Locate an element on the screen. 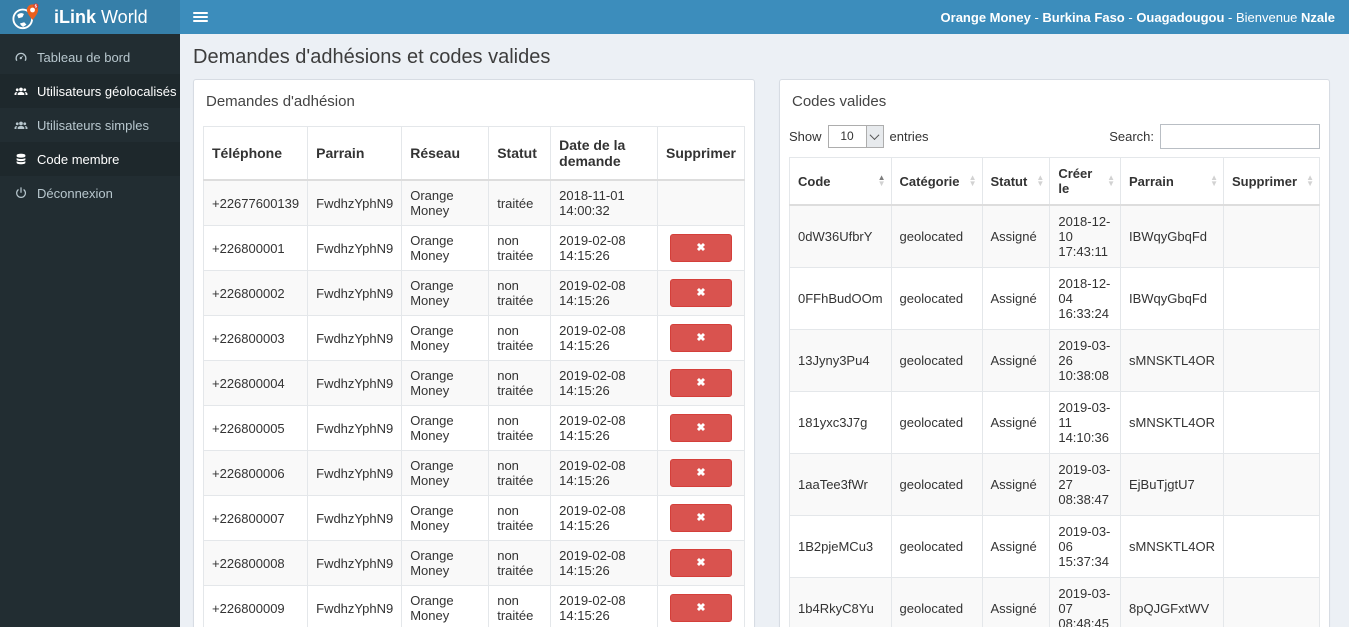 The height and width of the screenshot is (627, 1349). column-header: Supprimer is located at coordinates (701, 153).